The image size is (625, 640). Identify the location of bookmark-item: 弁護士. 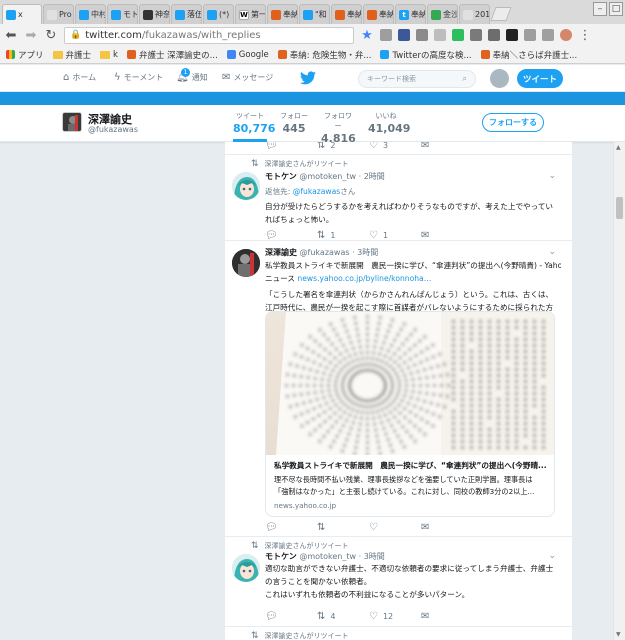
(71, 55).